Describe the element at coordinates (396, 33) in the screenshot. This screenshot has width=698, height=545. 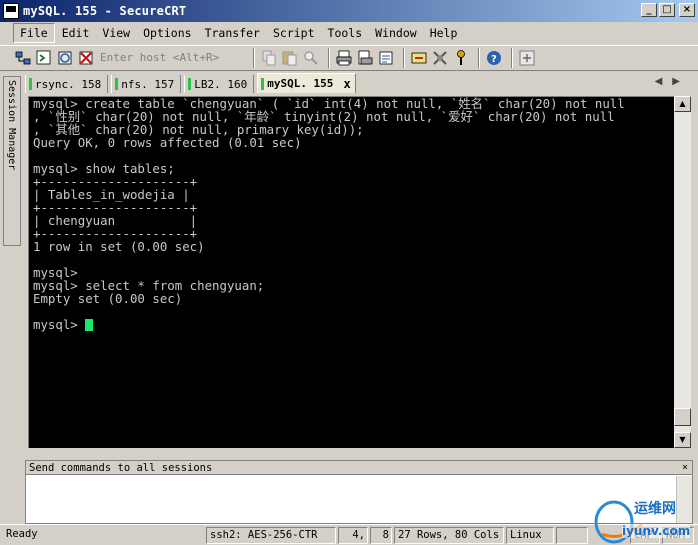
I see `menu-window: Window` at that location.